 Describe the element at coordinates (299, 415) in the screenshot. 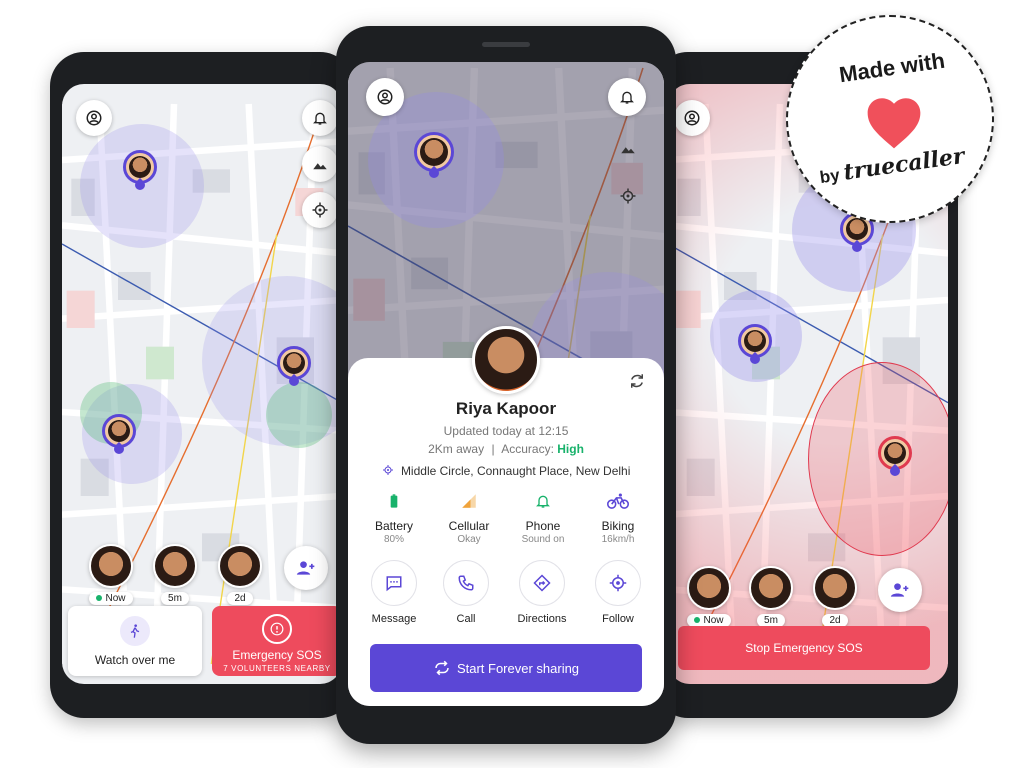

I see `geofence` at that location.